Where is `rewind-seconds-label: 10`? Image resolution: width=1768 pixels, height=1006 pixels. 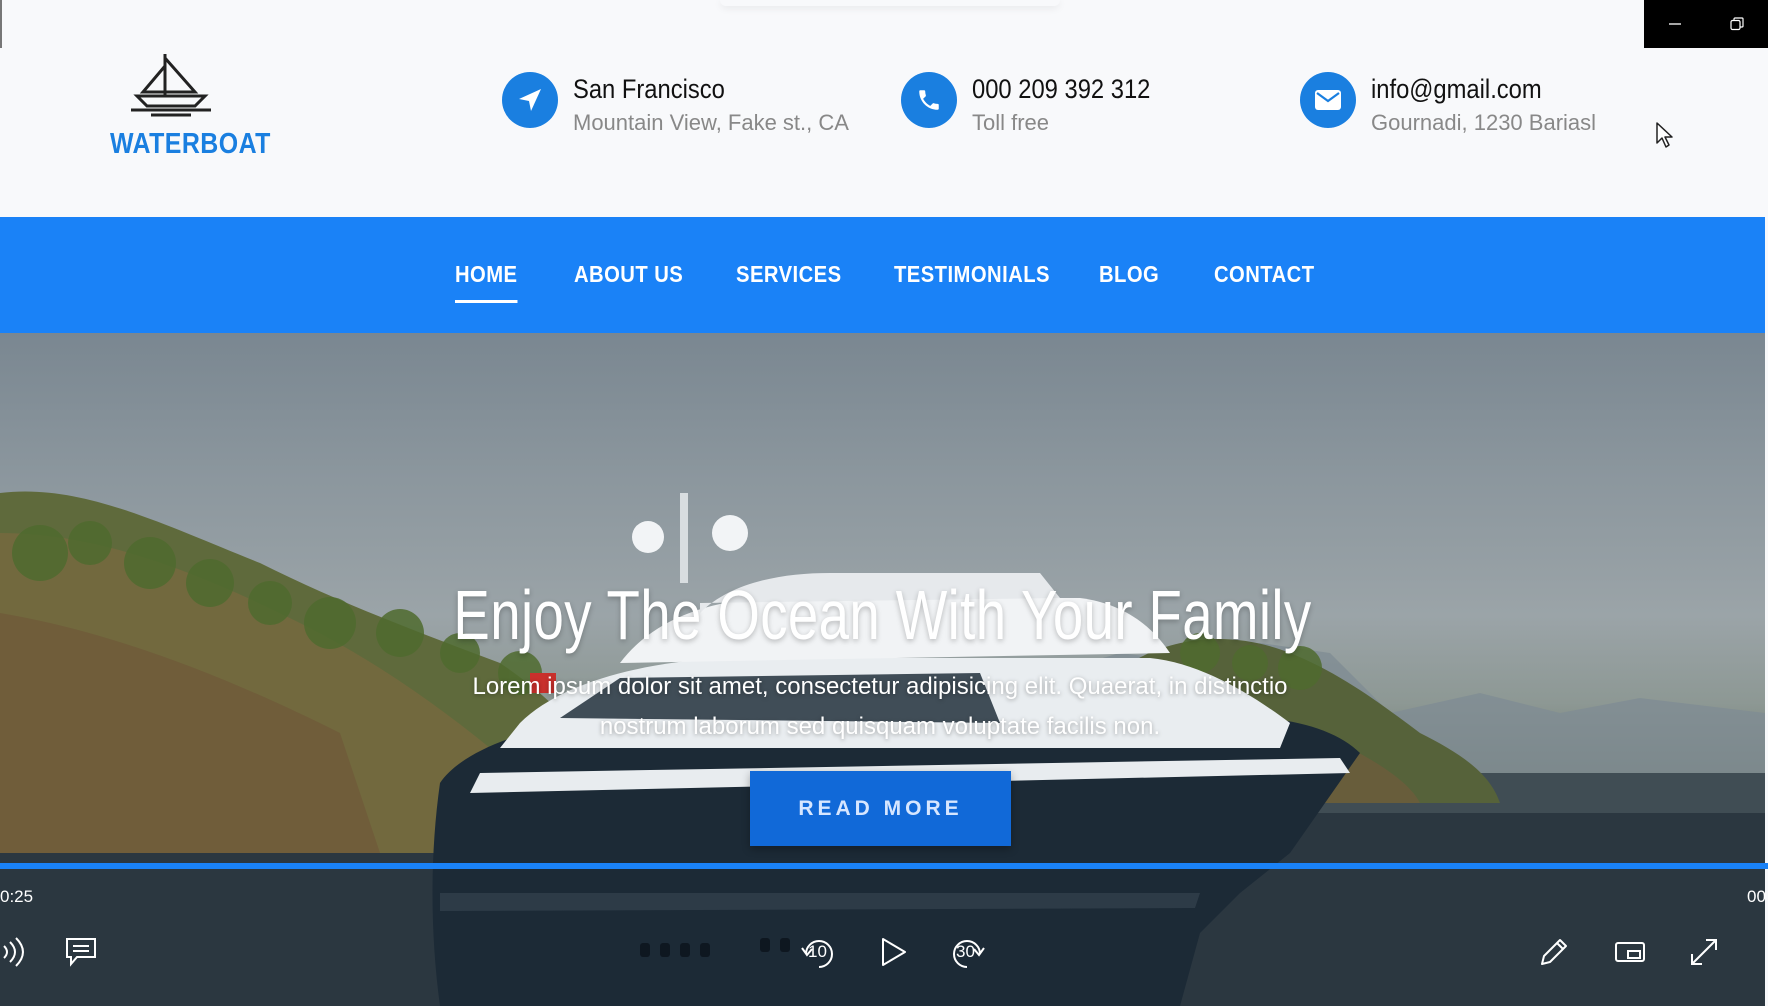
rewind-seconds-label: 10 is located at coordinates (817, 951).